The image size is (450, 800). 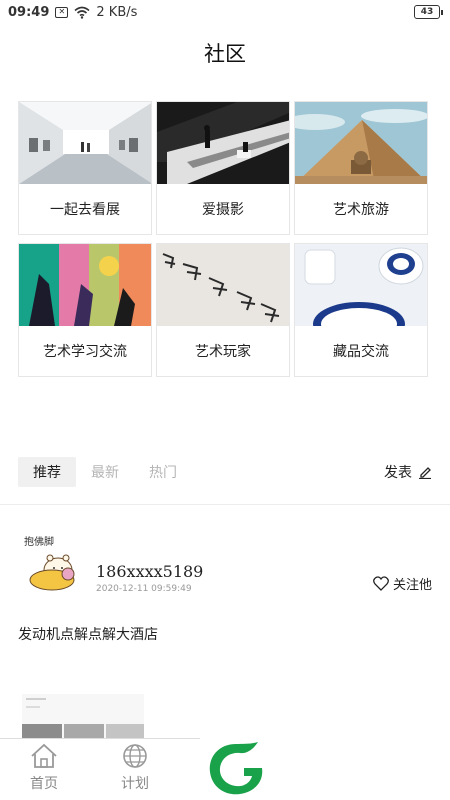 I want to click on post-username: 186xxxx5189, so click(x=149, y=571).